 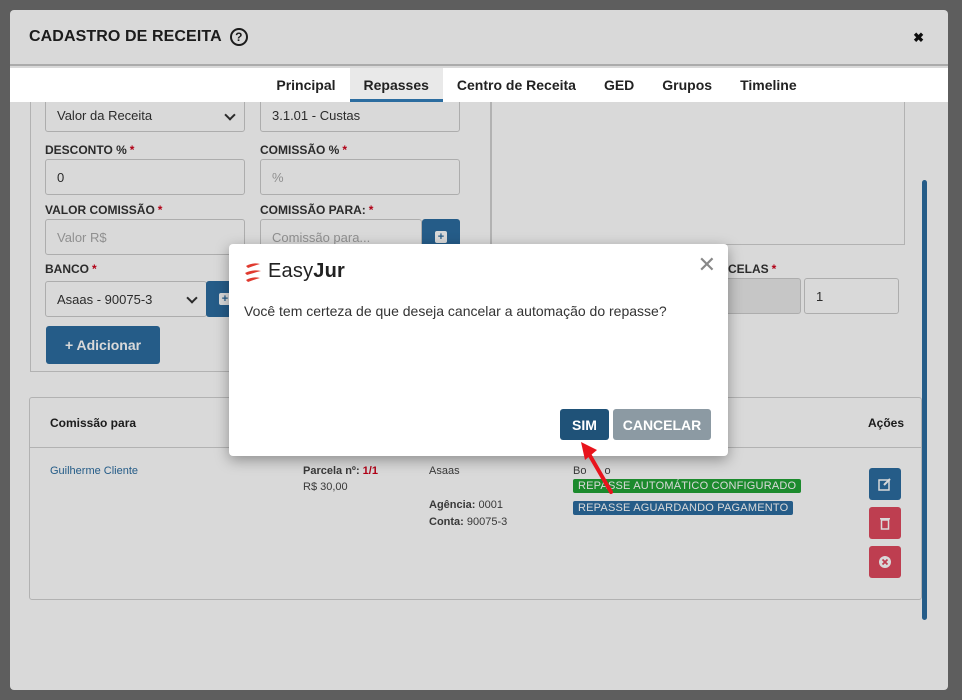 What do you see at coordinates (516, 85) in the screenshot?
I see `tab-centro-de-receita: Centro de Receita` at bounding box center [516, 85].